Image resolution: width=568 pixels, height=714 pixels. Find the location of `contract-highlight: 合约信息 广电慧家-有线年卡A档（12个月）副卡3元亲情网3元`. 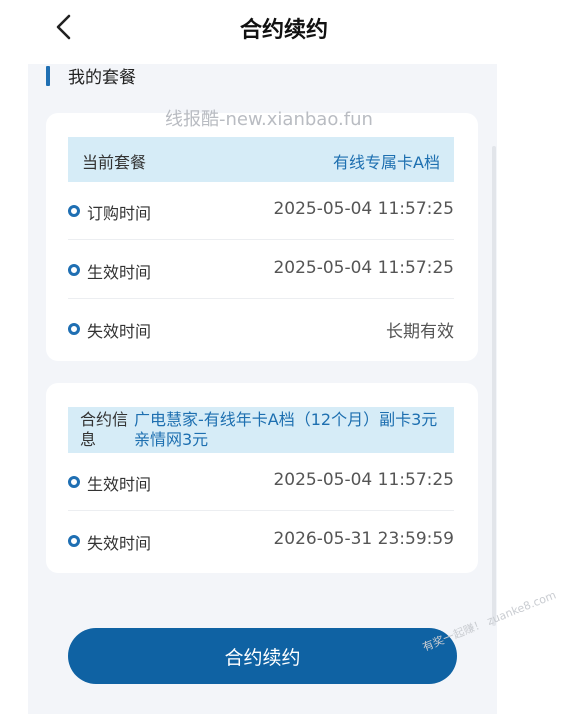

contract-highlight: 合约信息 广电慧家-有线年卡A档（12个月）副卡3元亲情网3元 is located at coordinates (261, 430).